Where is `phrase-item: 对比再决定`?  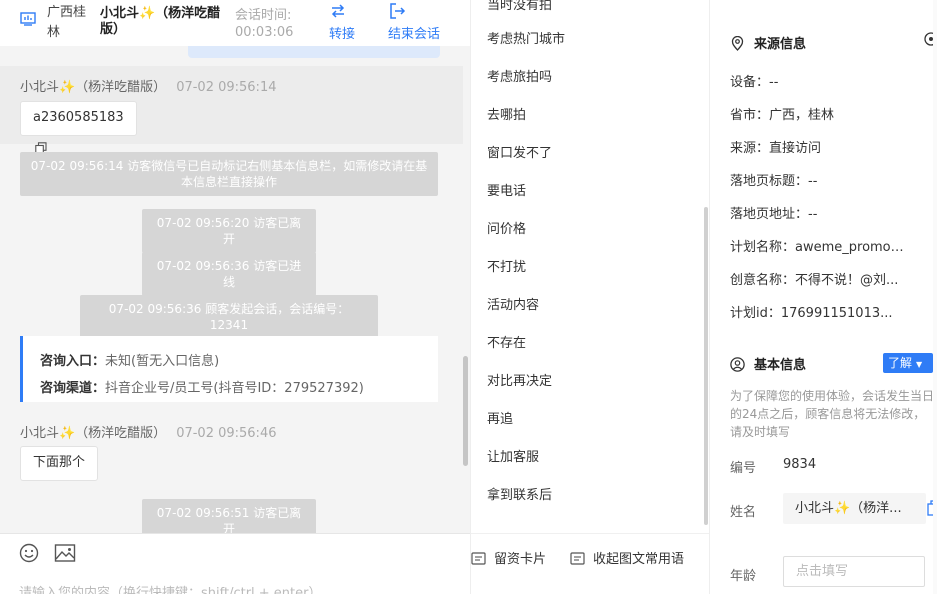 phrase-item: 对比再决定 is located at coordinates (519, 379).